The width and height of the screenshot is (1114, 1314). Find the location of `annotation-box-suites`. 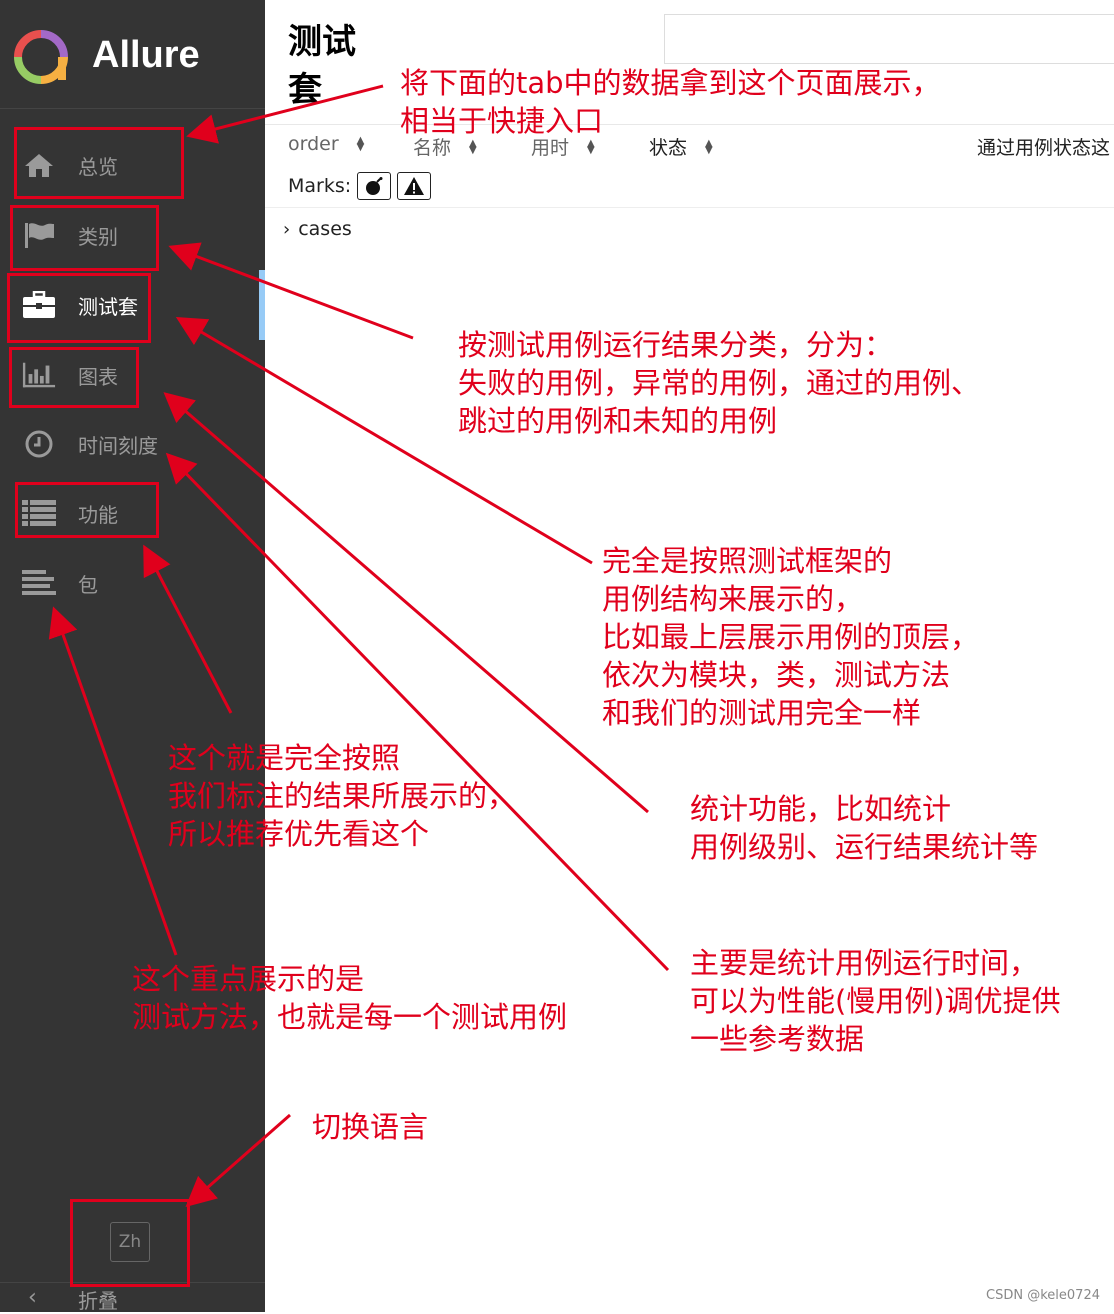

annotation-box-suites is located at coordinates (79, 308).